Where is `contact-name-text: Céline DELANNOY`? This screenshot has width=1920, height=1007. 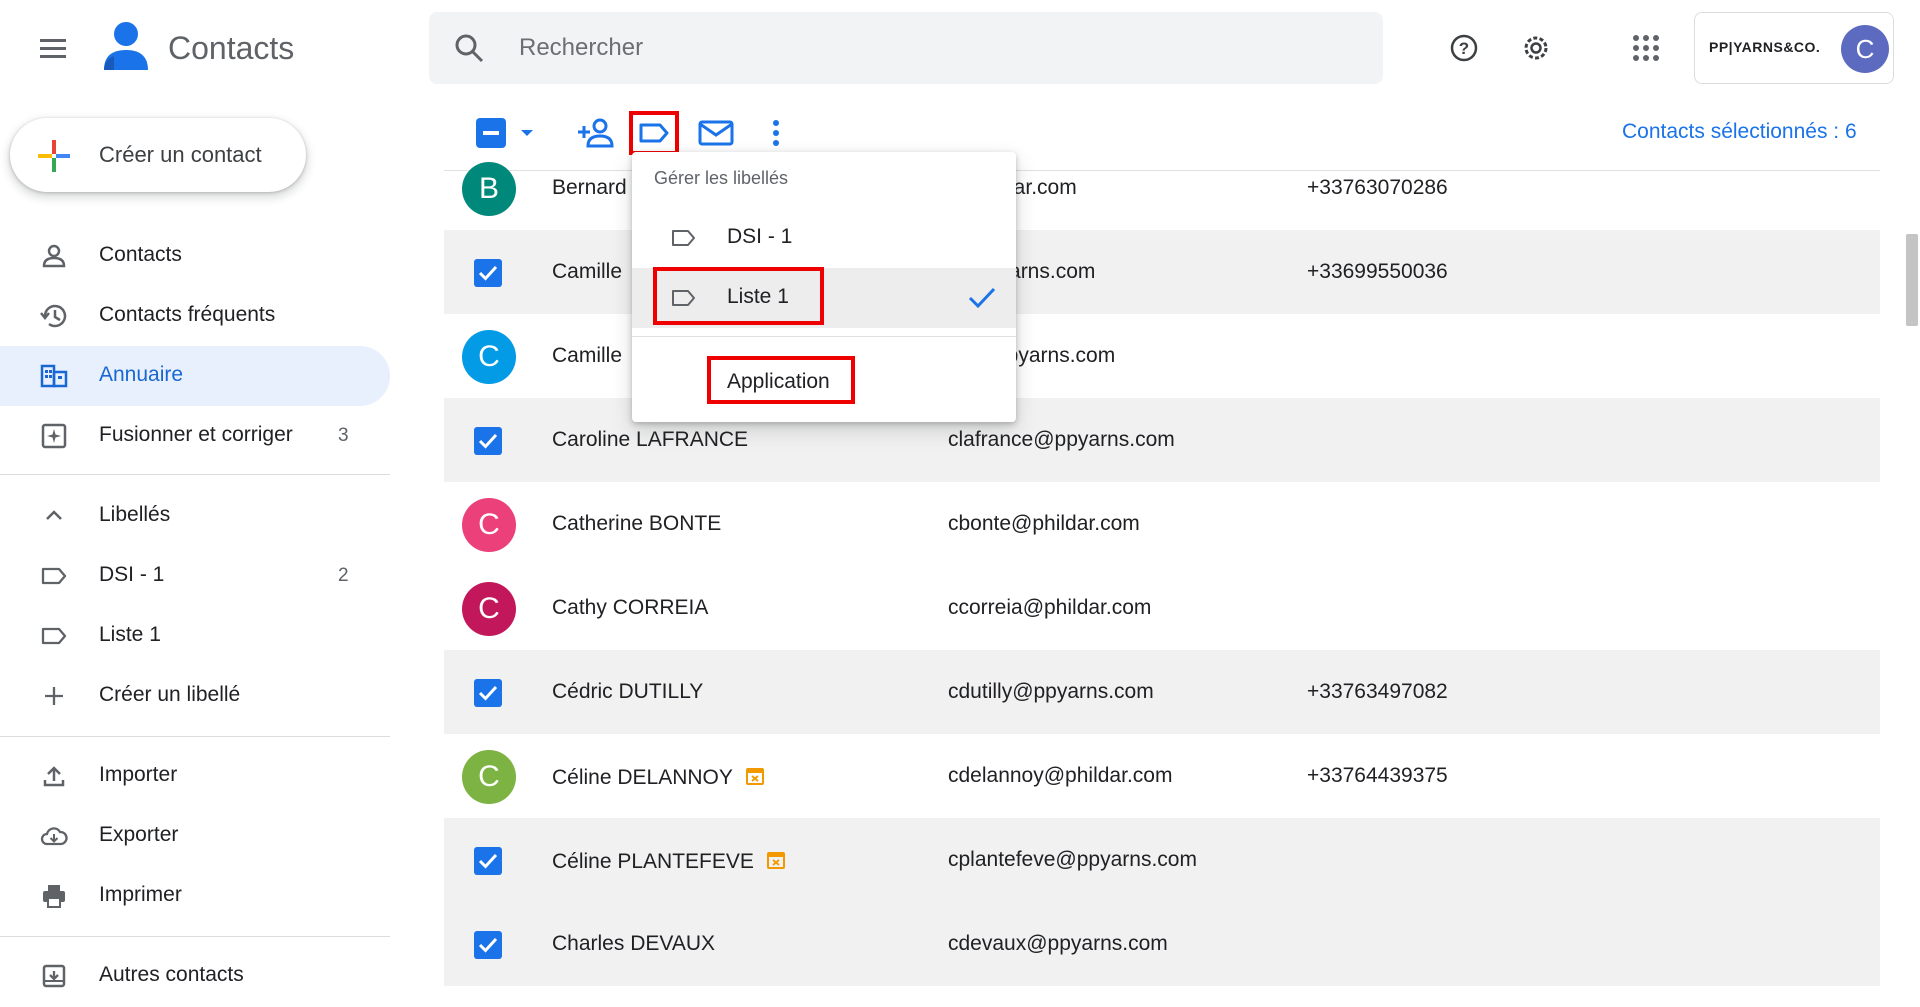
contact-name-text: Céline DELANNOY is located at coordinates (642, 777).